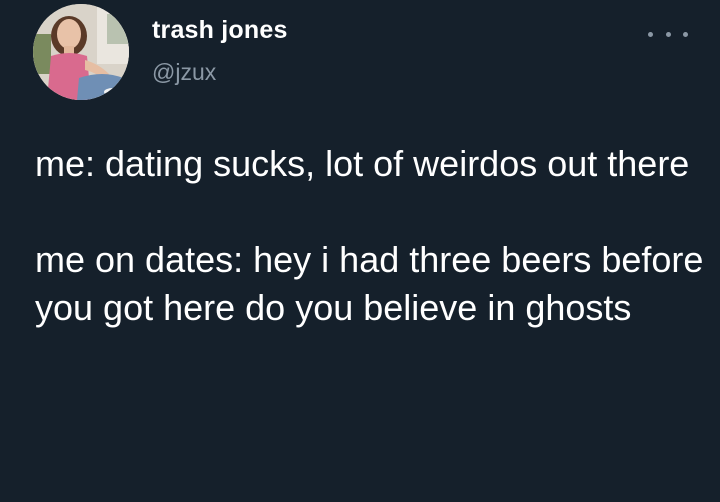 This screenshot has width=720, height=502. I want to click on avatar, so click(81, 52).